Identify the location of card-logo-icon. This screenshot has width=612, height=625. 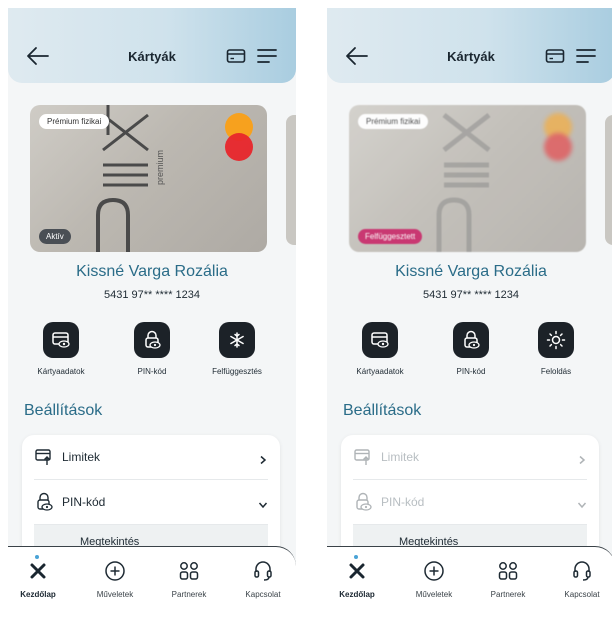
(463, 182).